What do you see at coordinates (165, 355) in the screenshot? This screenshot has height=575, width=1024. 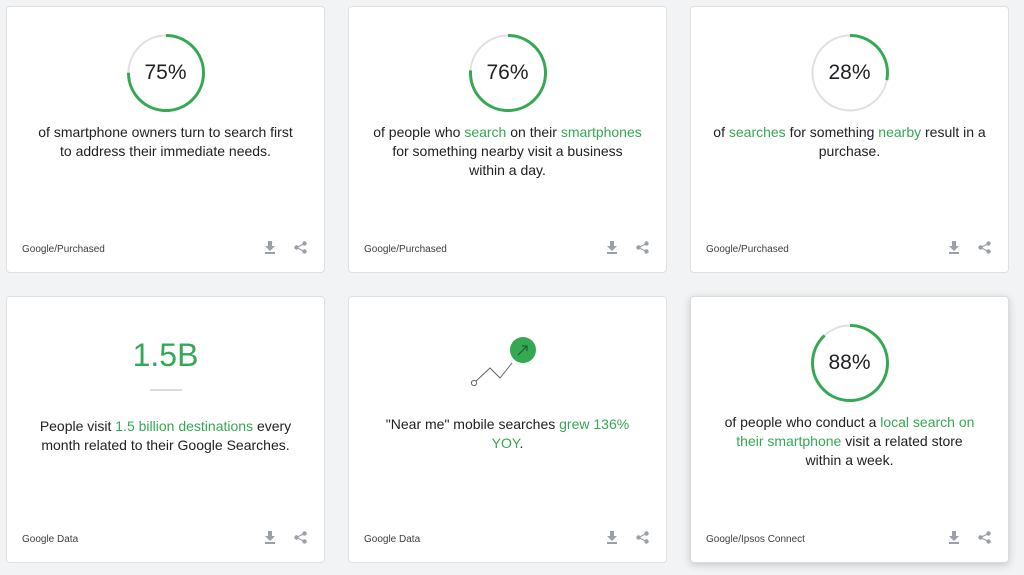 I see `stat-value: 1.5B` at bounding box center [165, 355].